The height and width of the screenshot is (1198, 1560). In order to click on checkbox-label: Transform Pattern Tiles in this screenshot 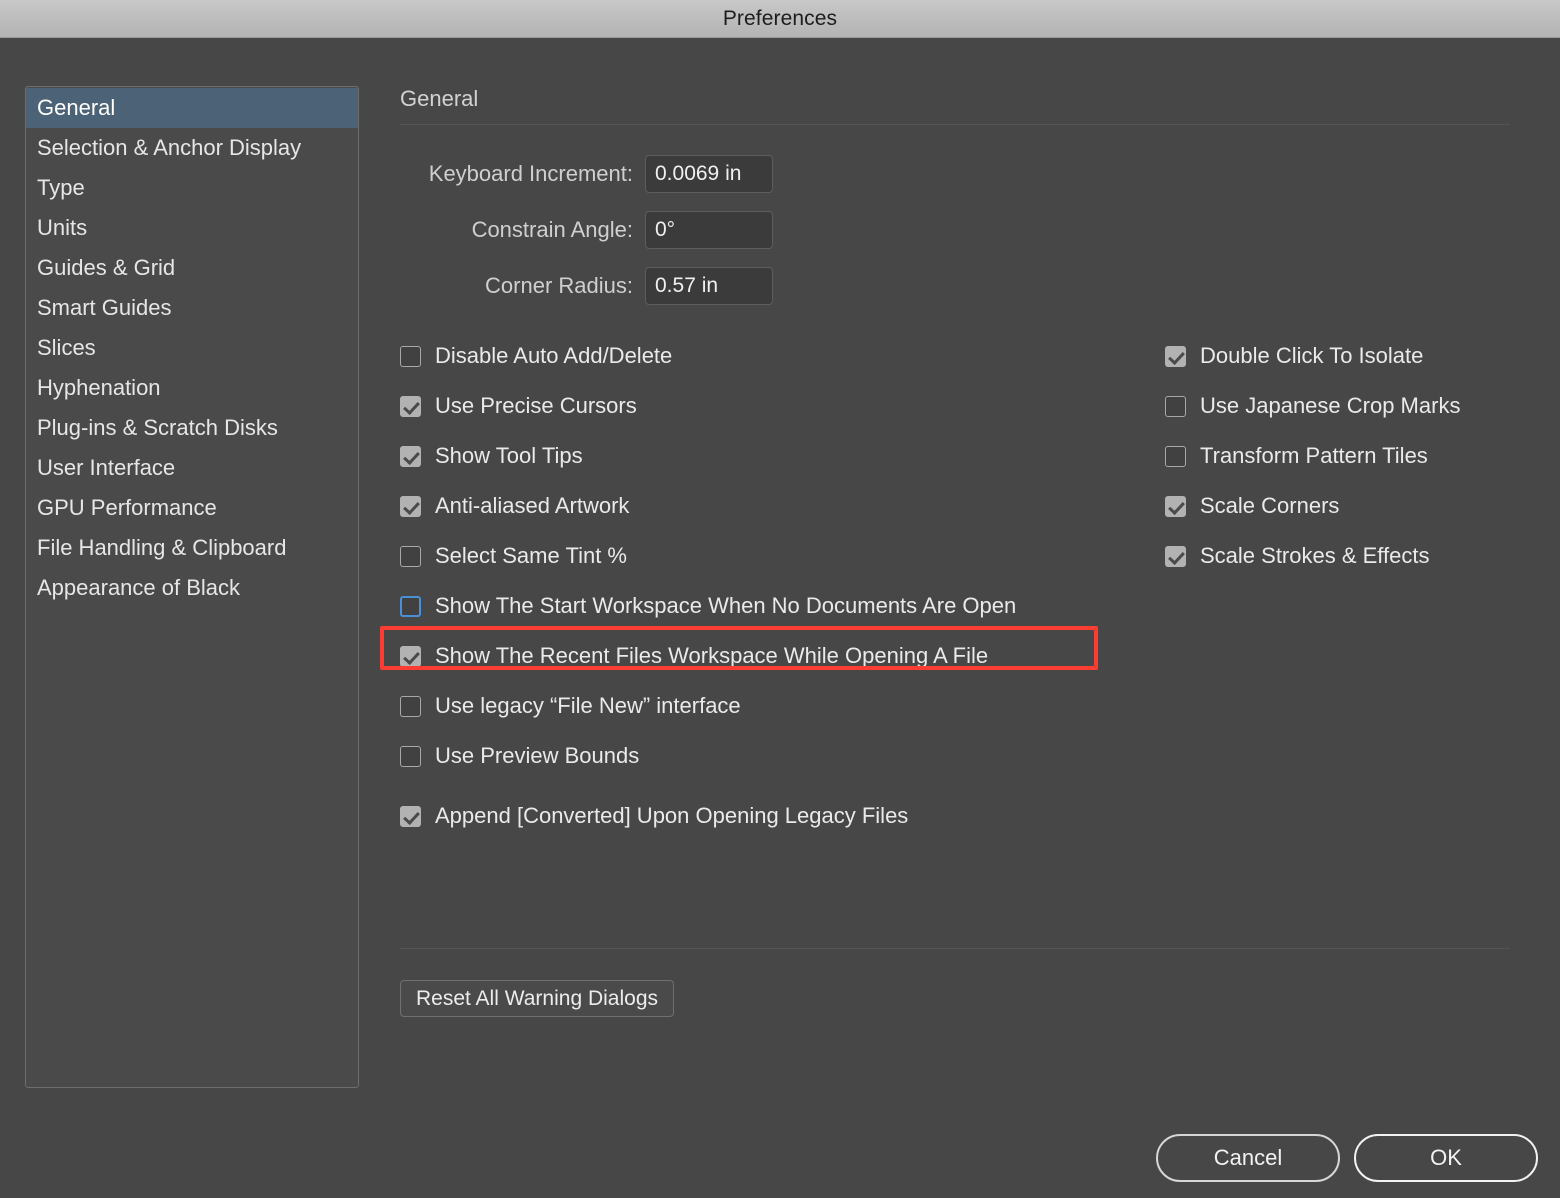, I will do `click(1314, 455)`.